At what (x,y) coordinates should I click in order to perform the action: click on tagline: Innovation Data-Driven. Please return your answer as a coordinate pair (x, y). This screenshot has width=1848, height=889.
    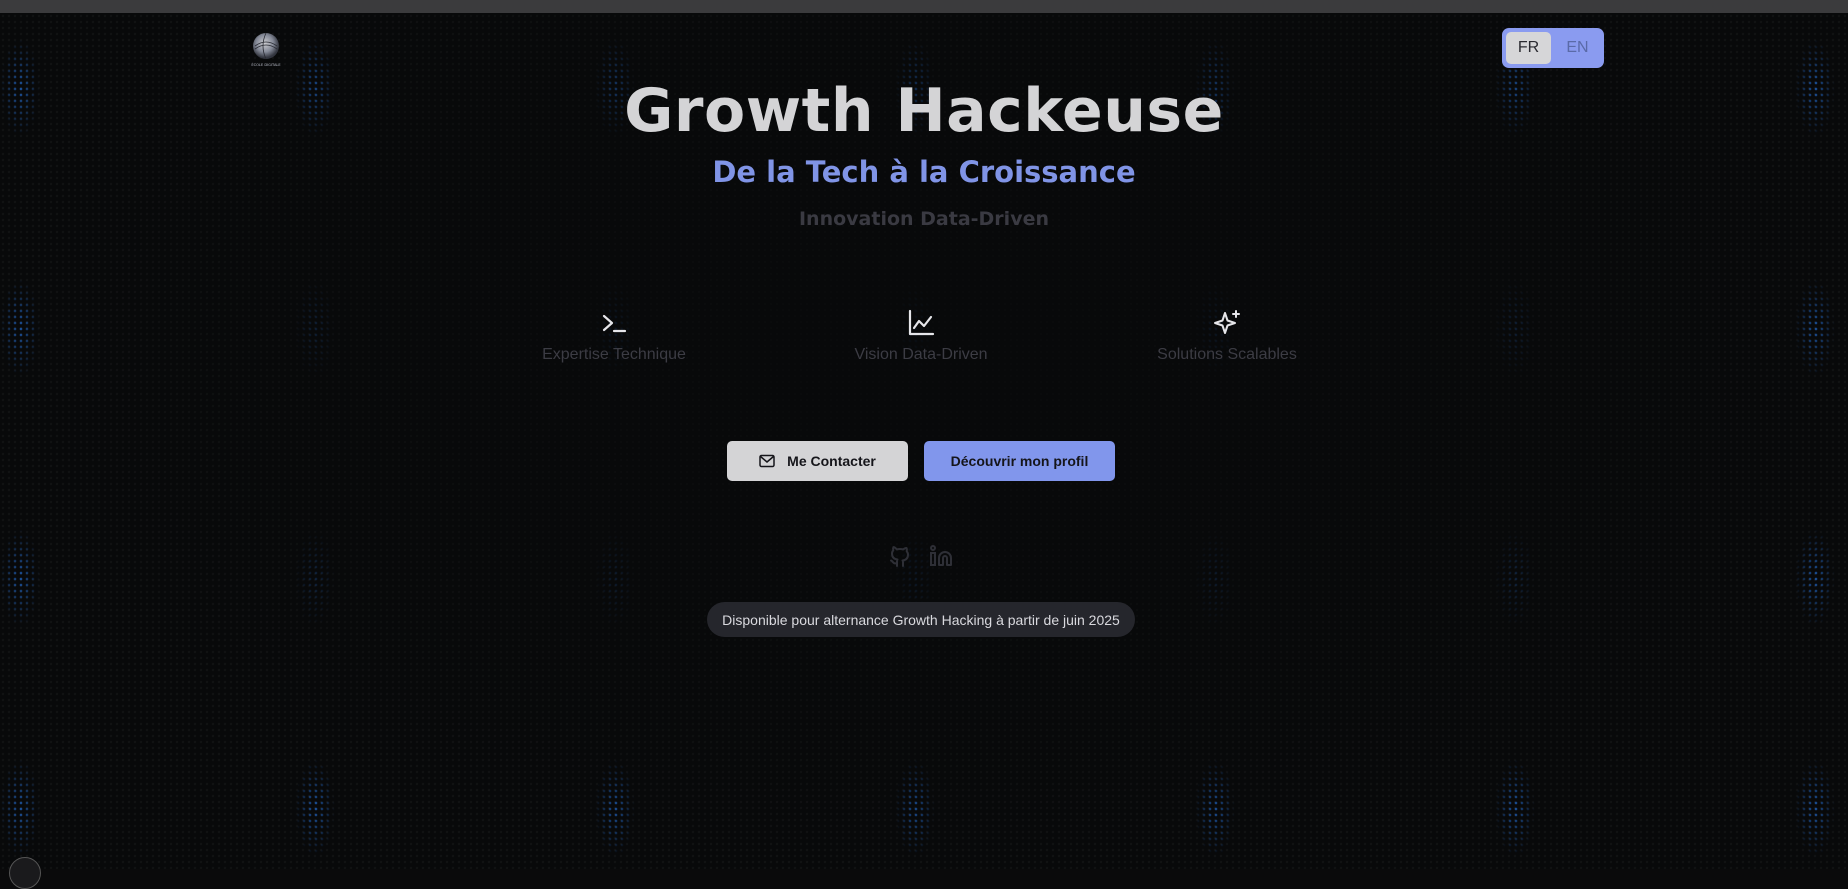
    Looking at the image, I should click on (923, 219).